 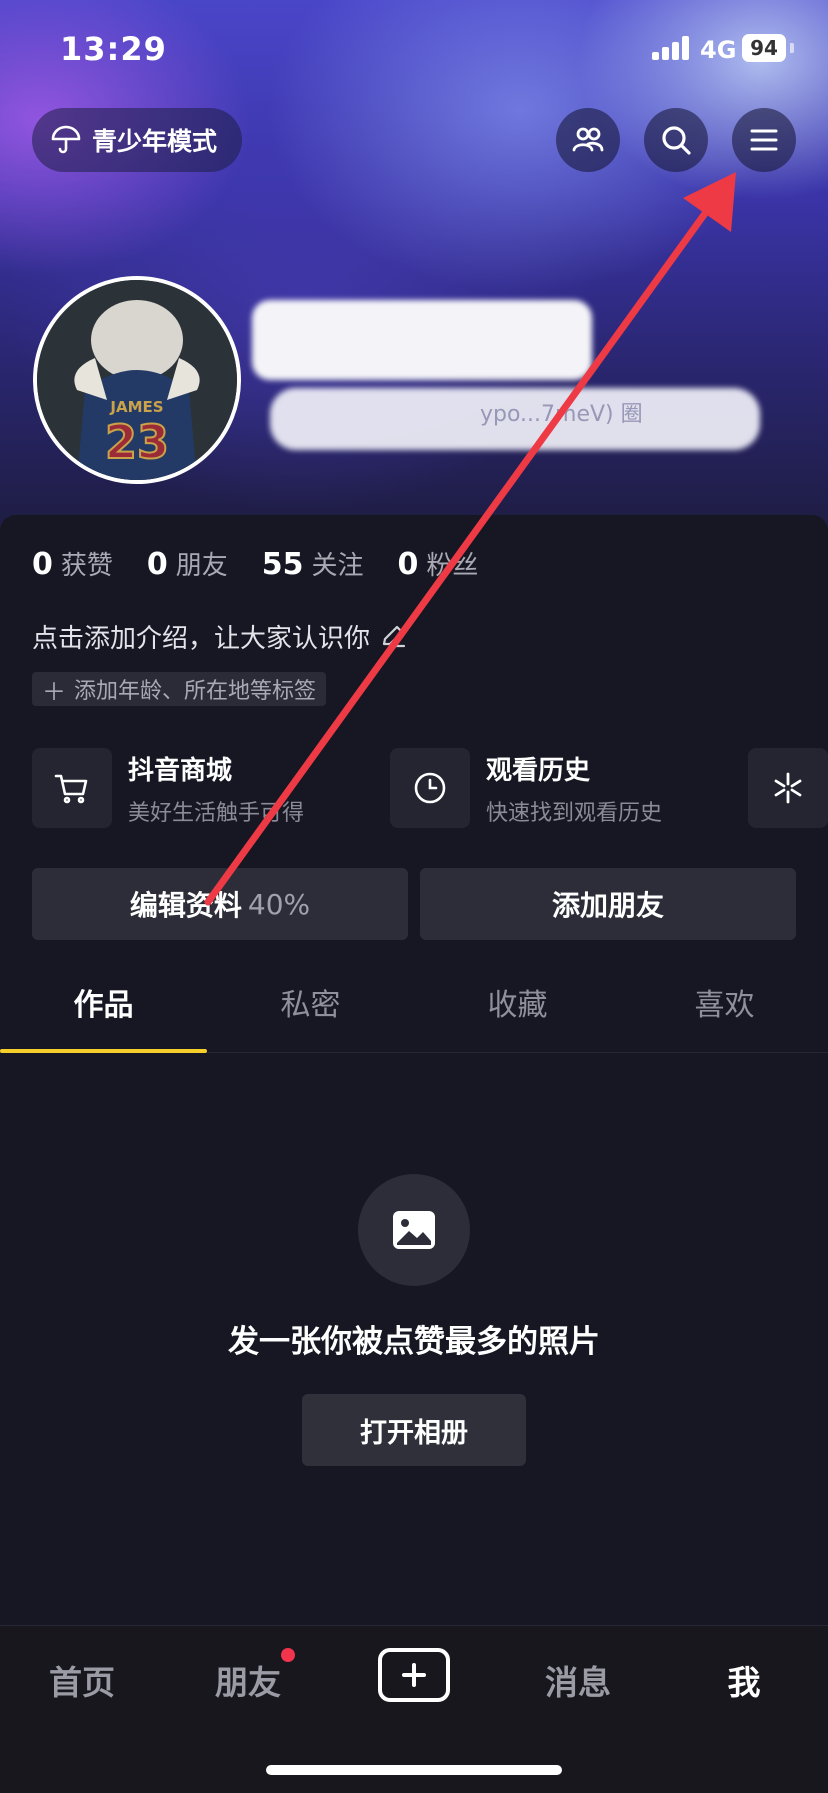 What do you see at coordinates (82, 1680) in the screenshot?
I see `nav-home: 首页` at bounding box center [82, 1680].